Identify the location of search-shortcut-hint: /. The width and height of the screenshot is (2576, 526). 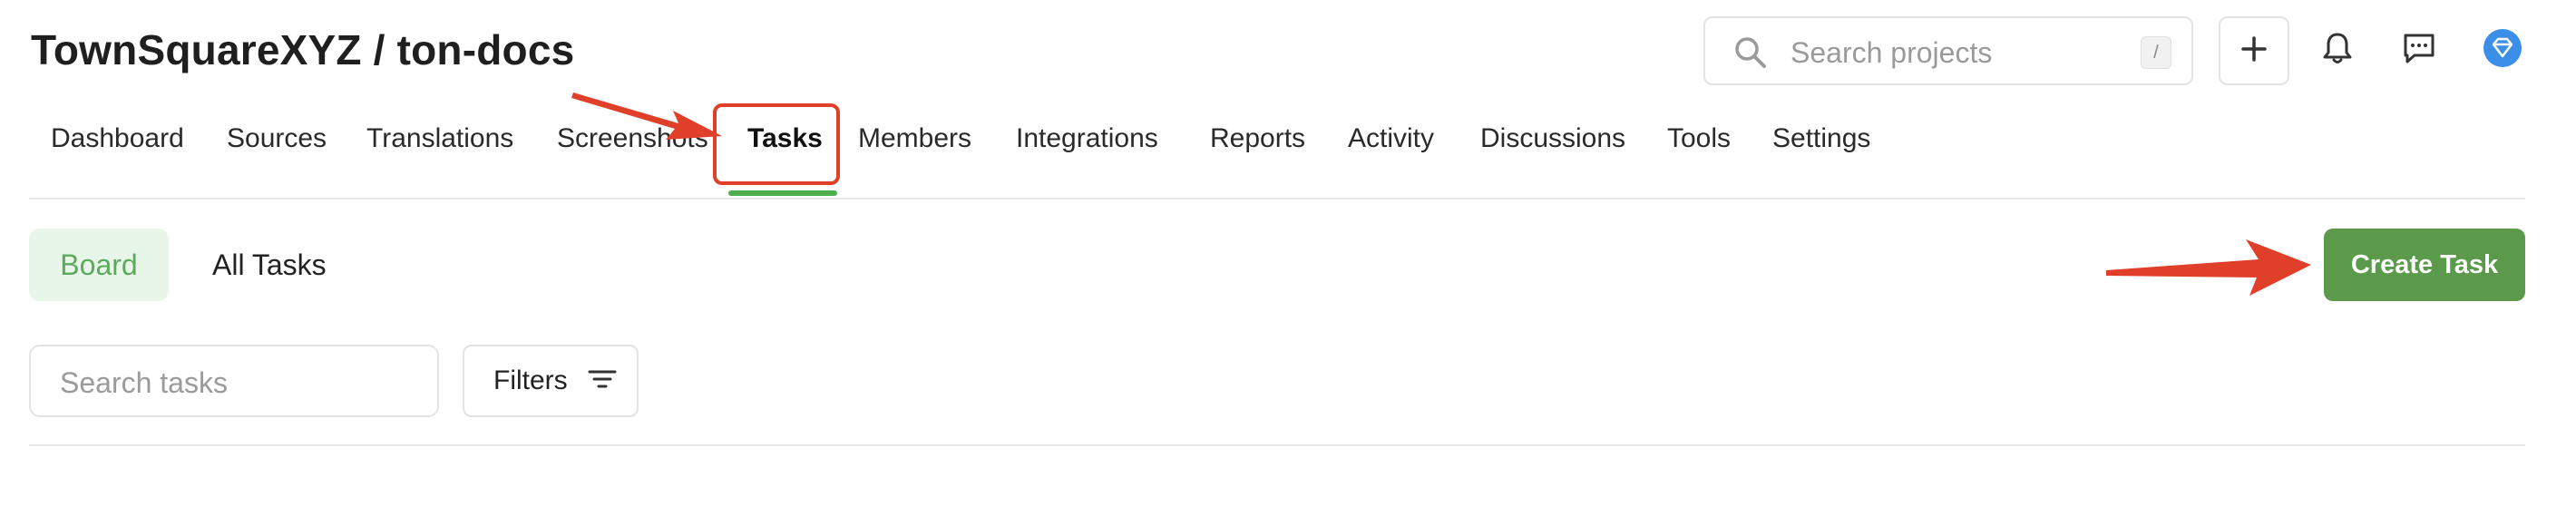
(2156, 53).